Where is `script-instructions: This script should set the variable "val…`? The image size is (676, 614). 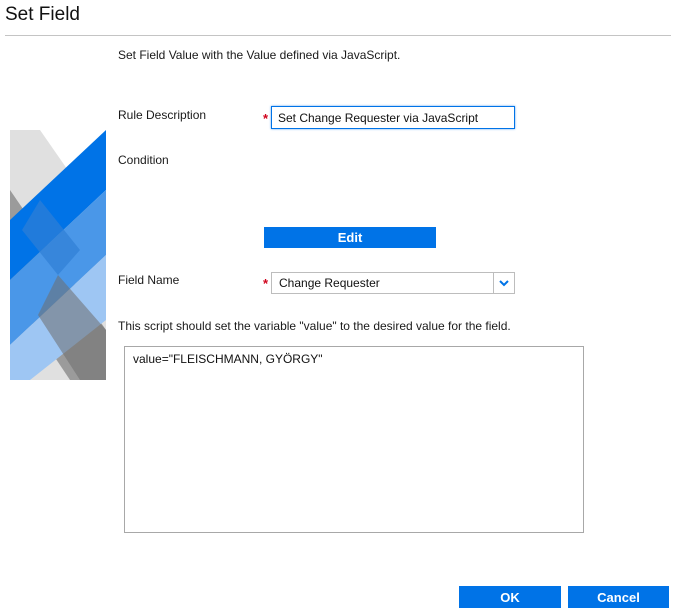
script-instructions: This script should set the variable "val… is located at coordinates (314, 326).